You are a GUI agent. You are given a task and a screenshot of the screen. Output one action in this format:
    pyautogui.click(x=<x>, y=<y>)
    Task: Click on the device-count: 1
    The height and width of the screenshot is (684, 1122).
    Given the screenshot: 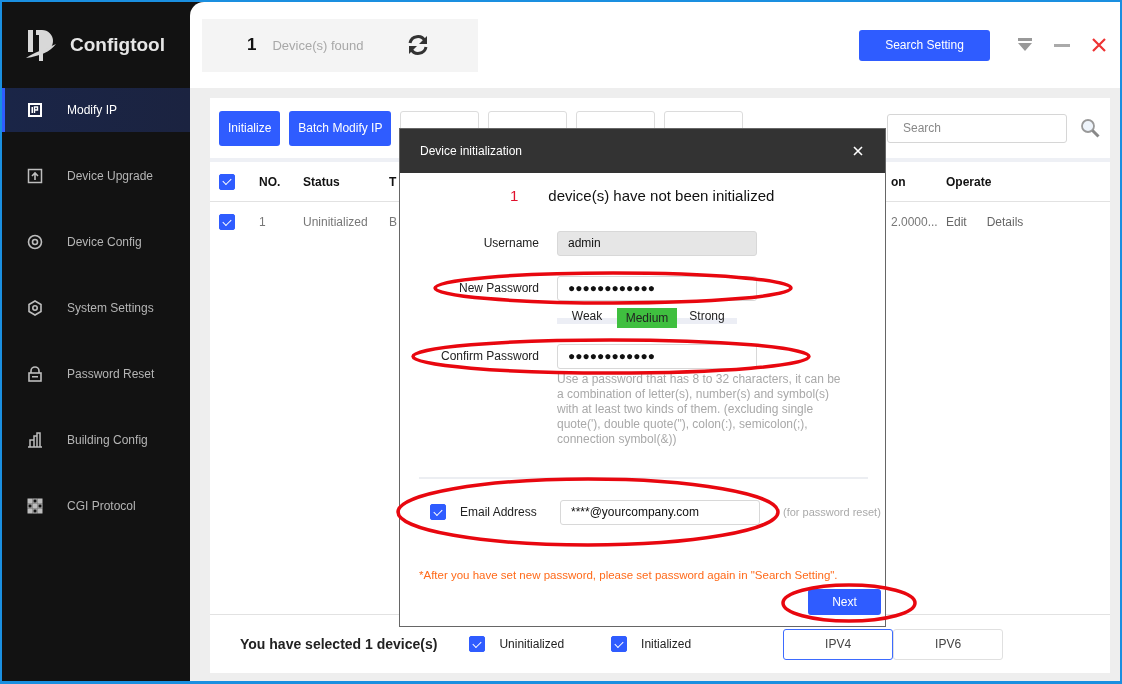 What is the action you would take?
    pyautogui.click(x=252, y=45)
    